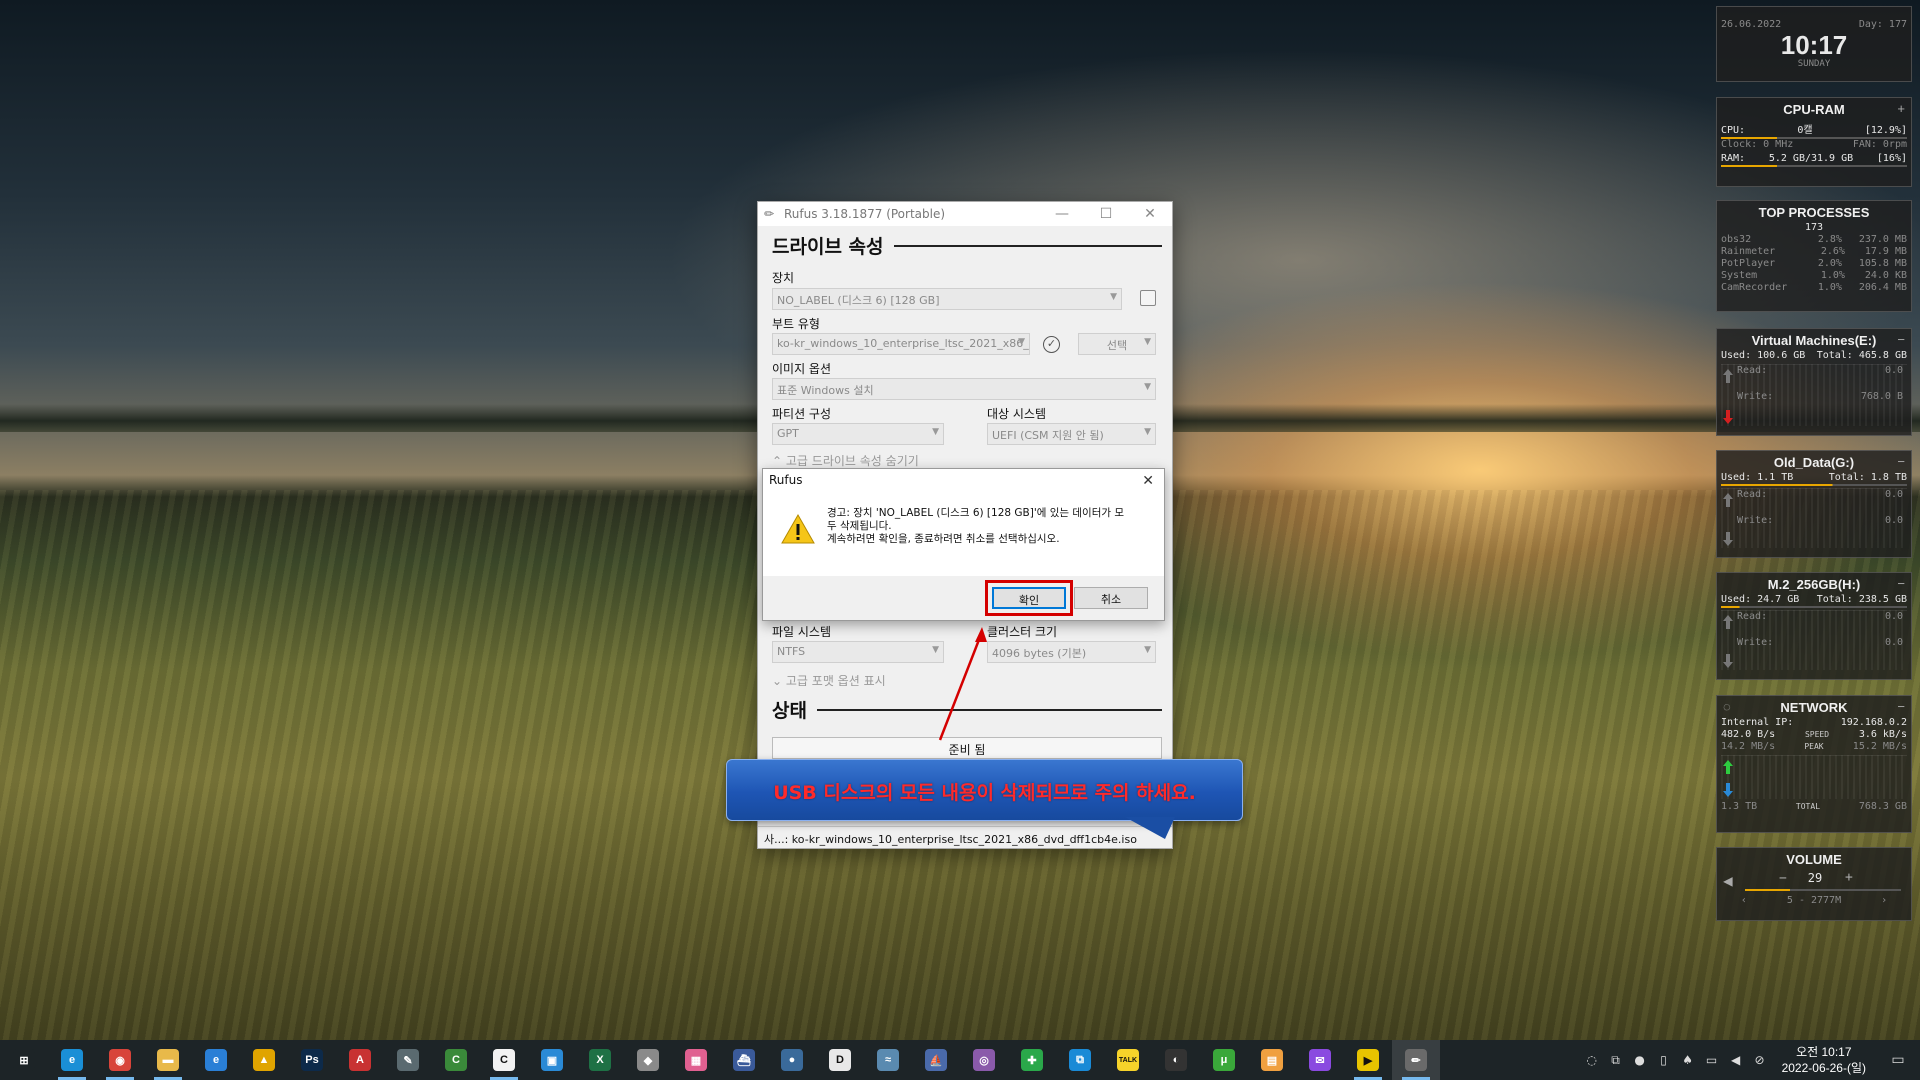 This screenshot has width=1920, height=1080. Describe the element at coordinates (840, 1060) in the screenshot. I see `d-app-icon: D` at that location.